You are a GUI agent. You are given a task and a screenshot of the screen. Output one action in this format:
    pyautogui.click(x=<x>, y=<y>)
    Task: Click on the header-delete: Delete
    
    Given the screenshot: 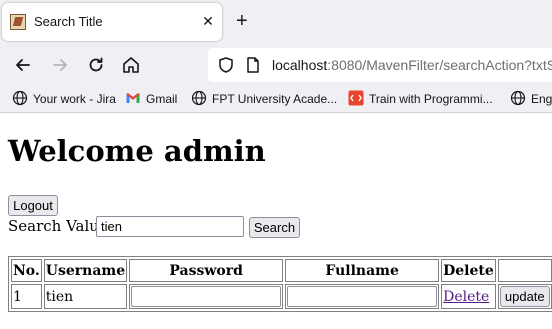 What is the action you would take?
    pyautogui.click(x=468, y=270)
    